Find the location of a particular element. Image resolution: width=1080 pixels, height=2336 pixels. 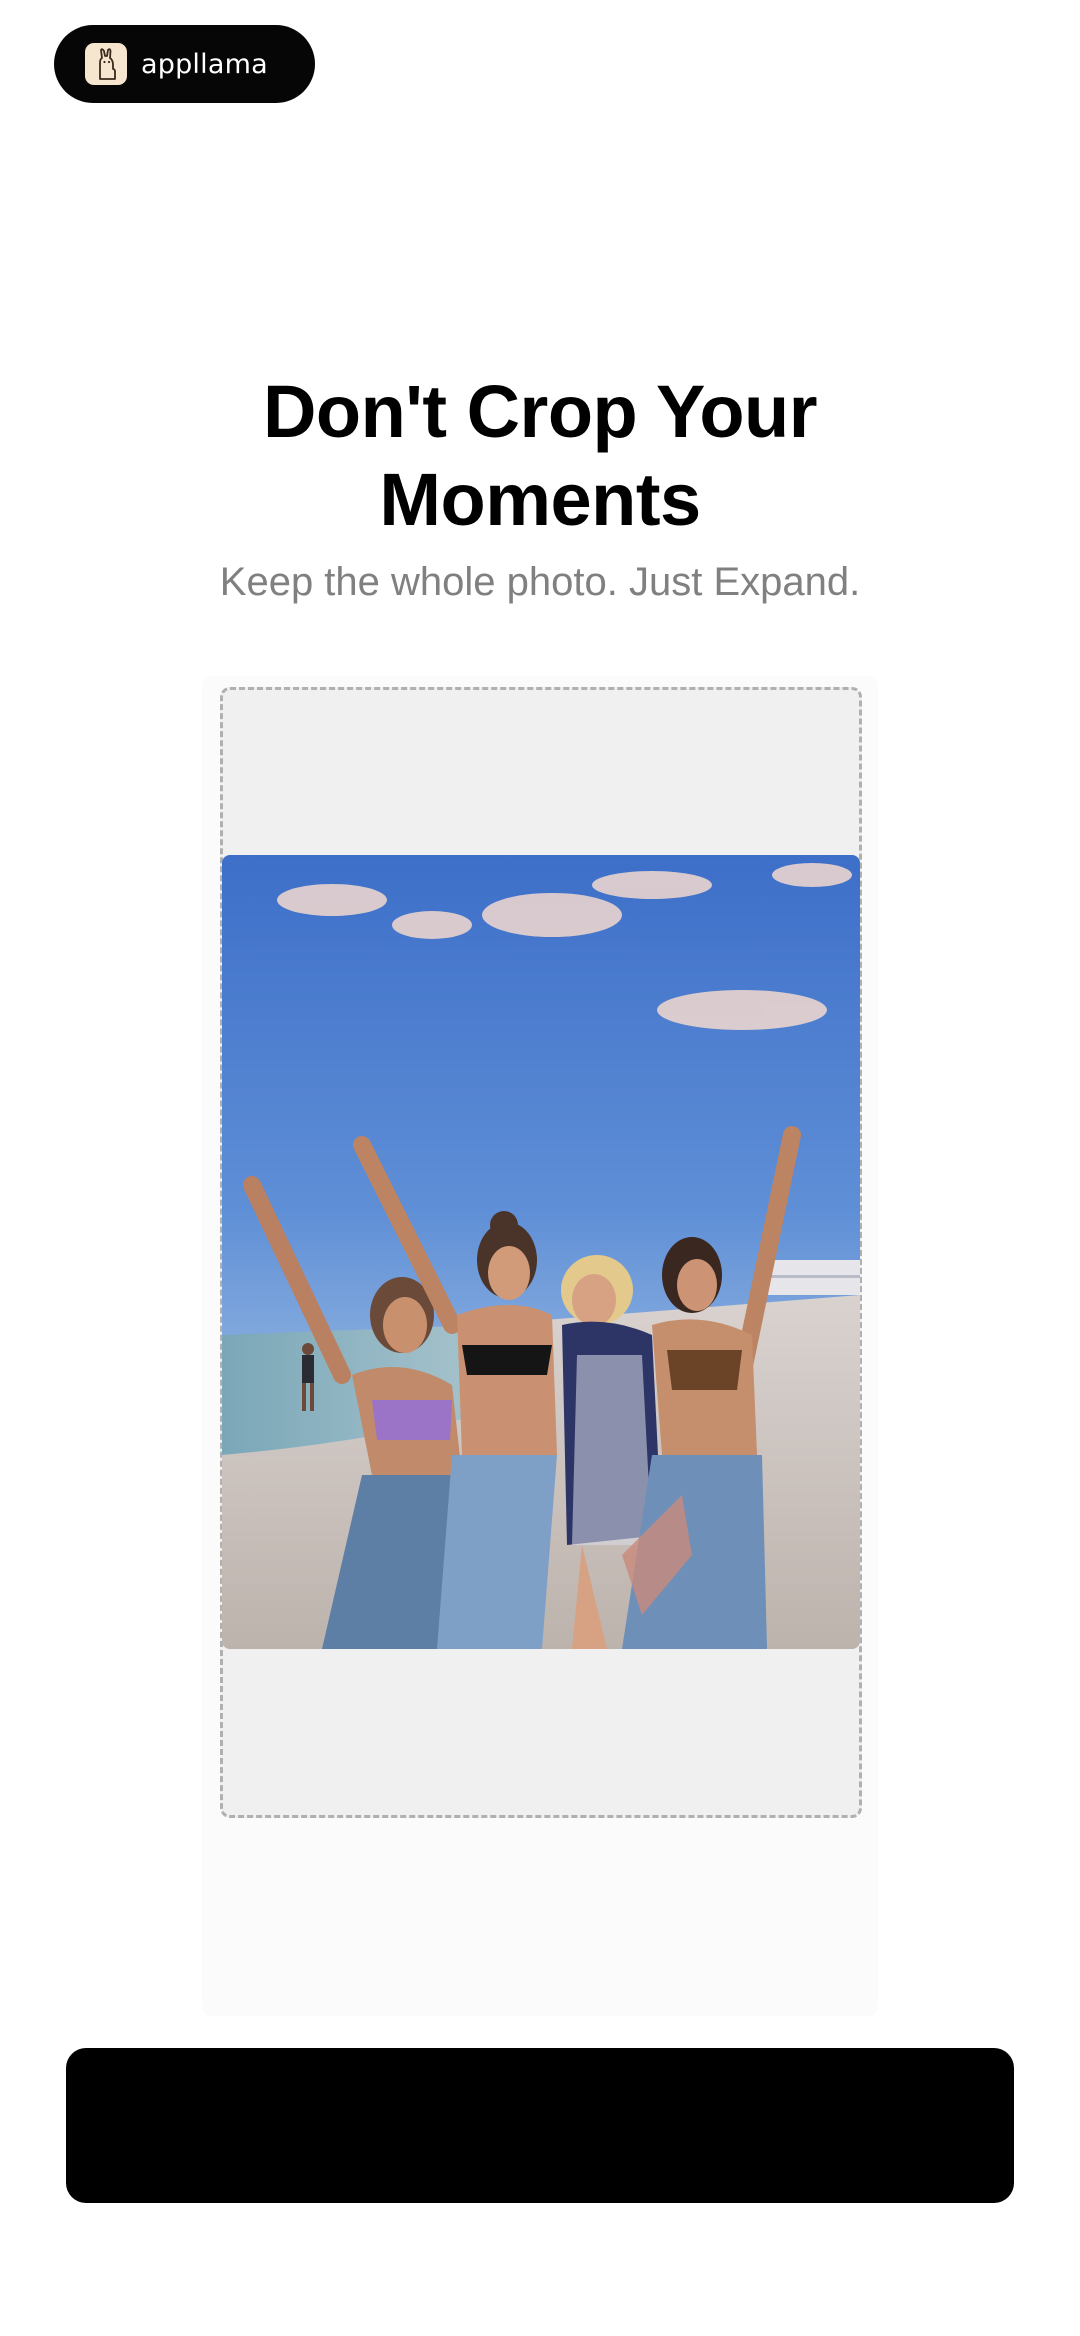

brand-pill: appllama is located at coordinates (184, 64).